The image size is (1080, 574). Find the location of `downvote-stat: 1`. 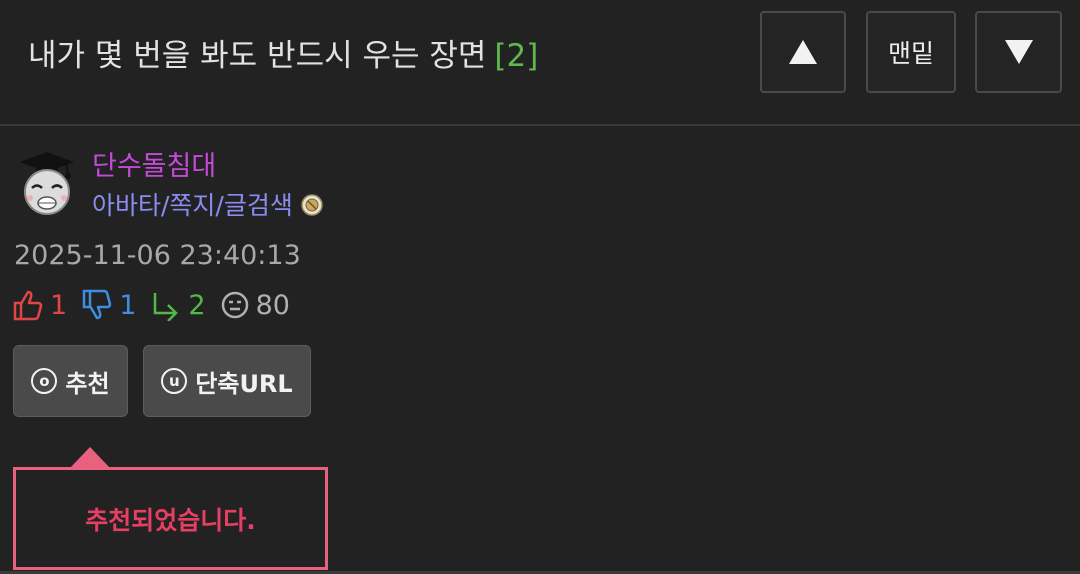

downvote-stat: 1 is located at coordinates (108, 305).